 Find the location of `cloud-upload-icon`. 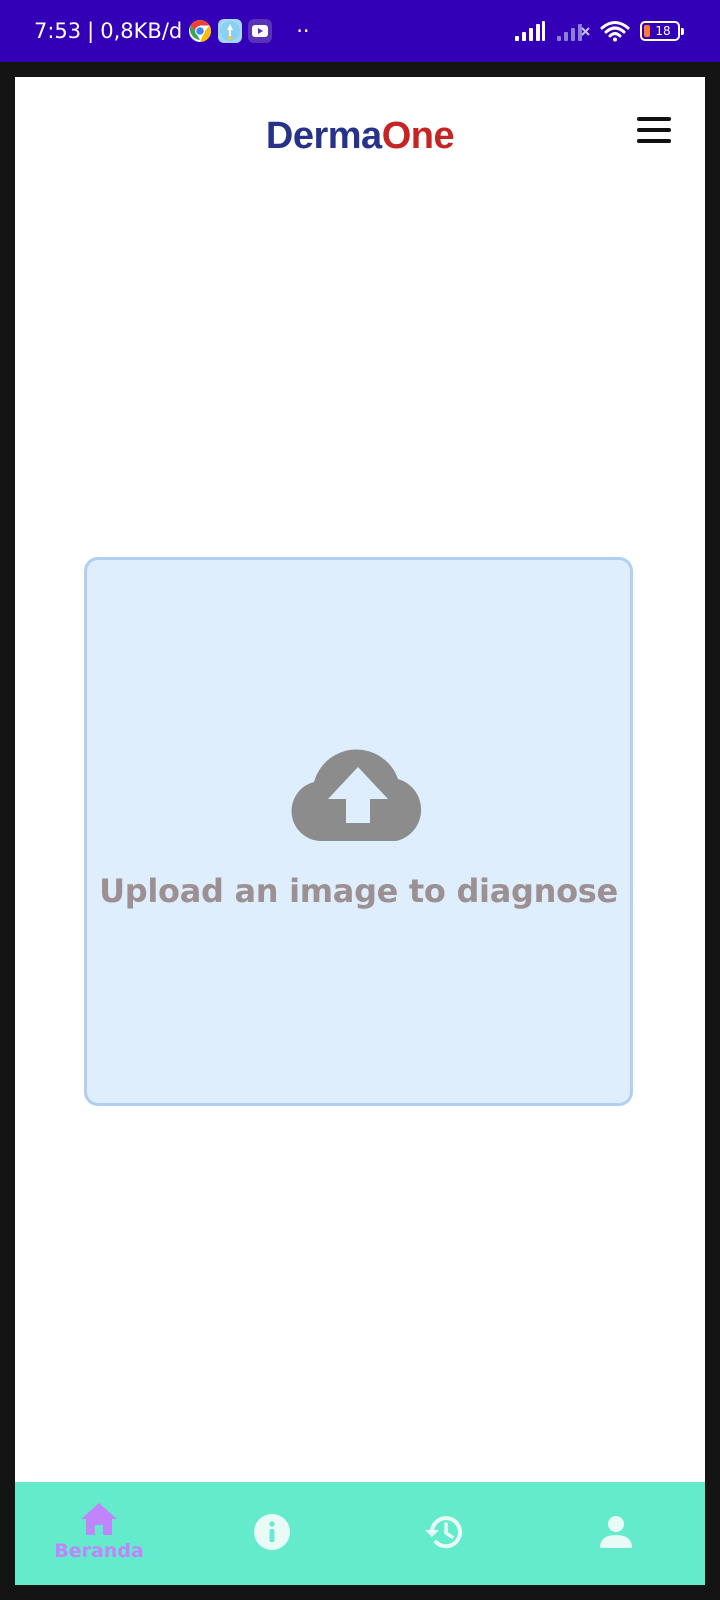

cloud-upload-icon is located at coordinates (356, 795).